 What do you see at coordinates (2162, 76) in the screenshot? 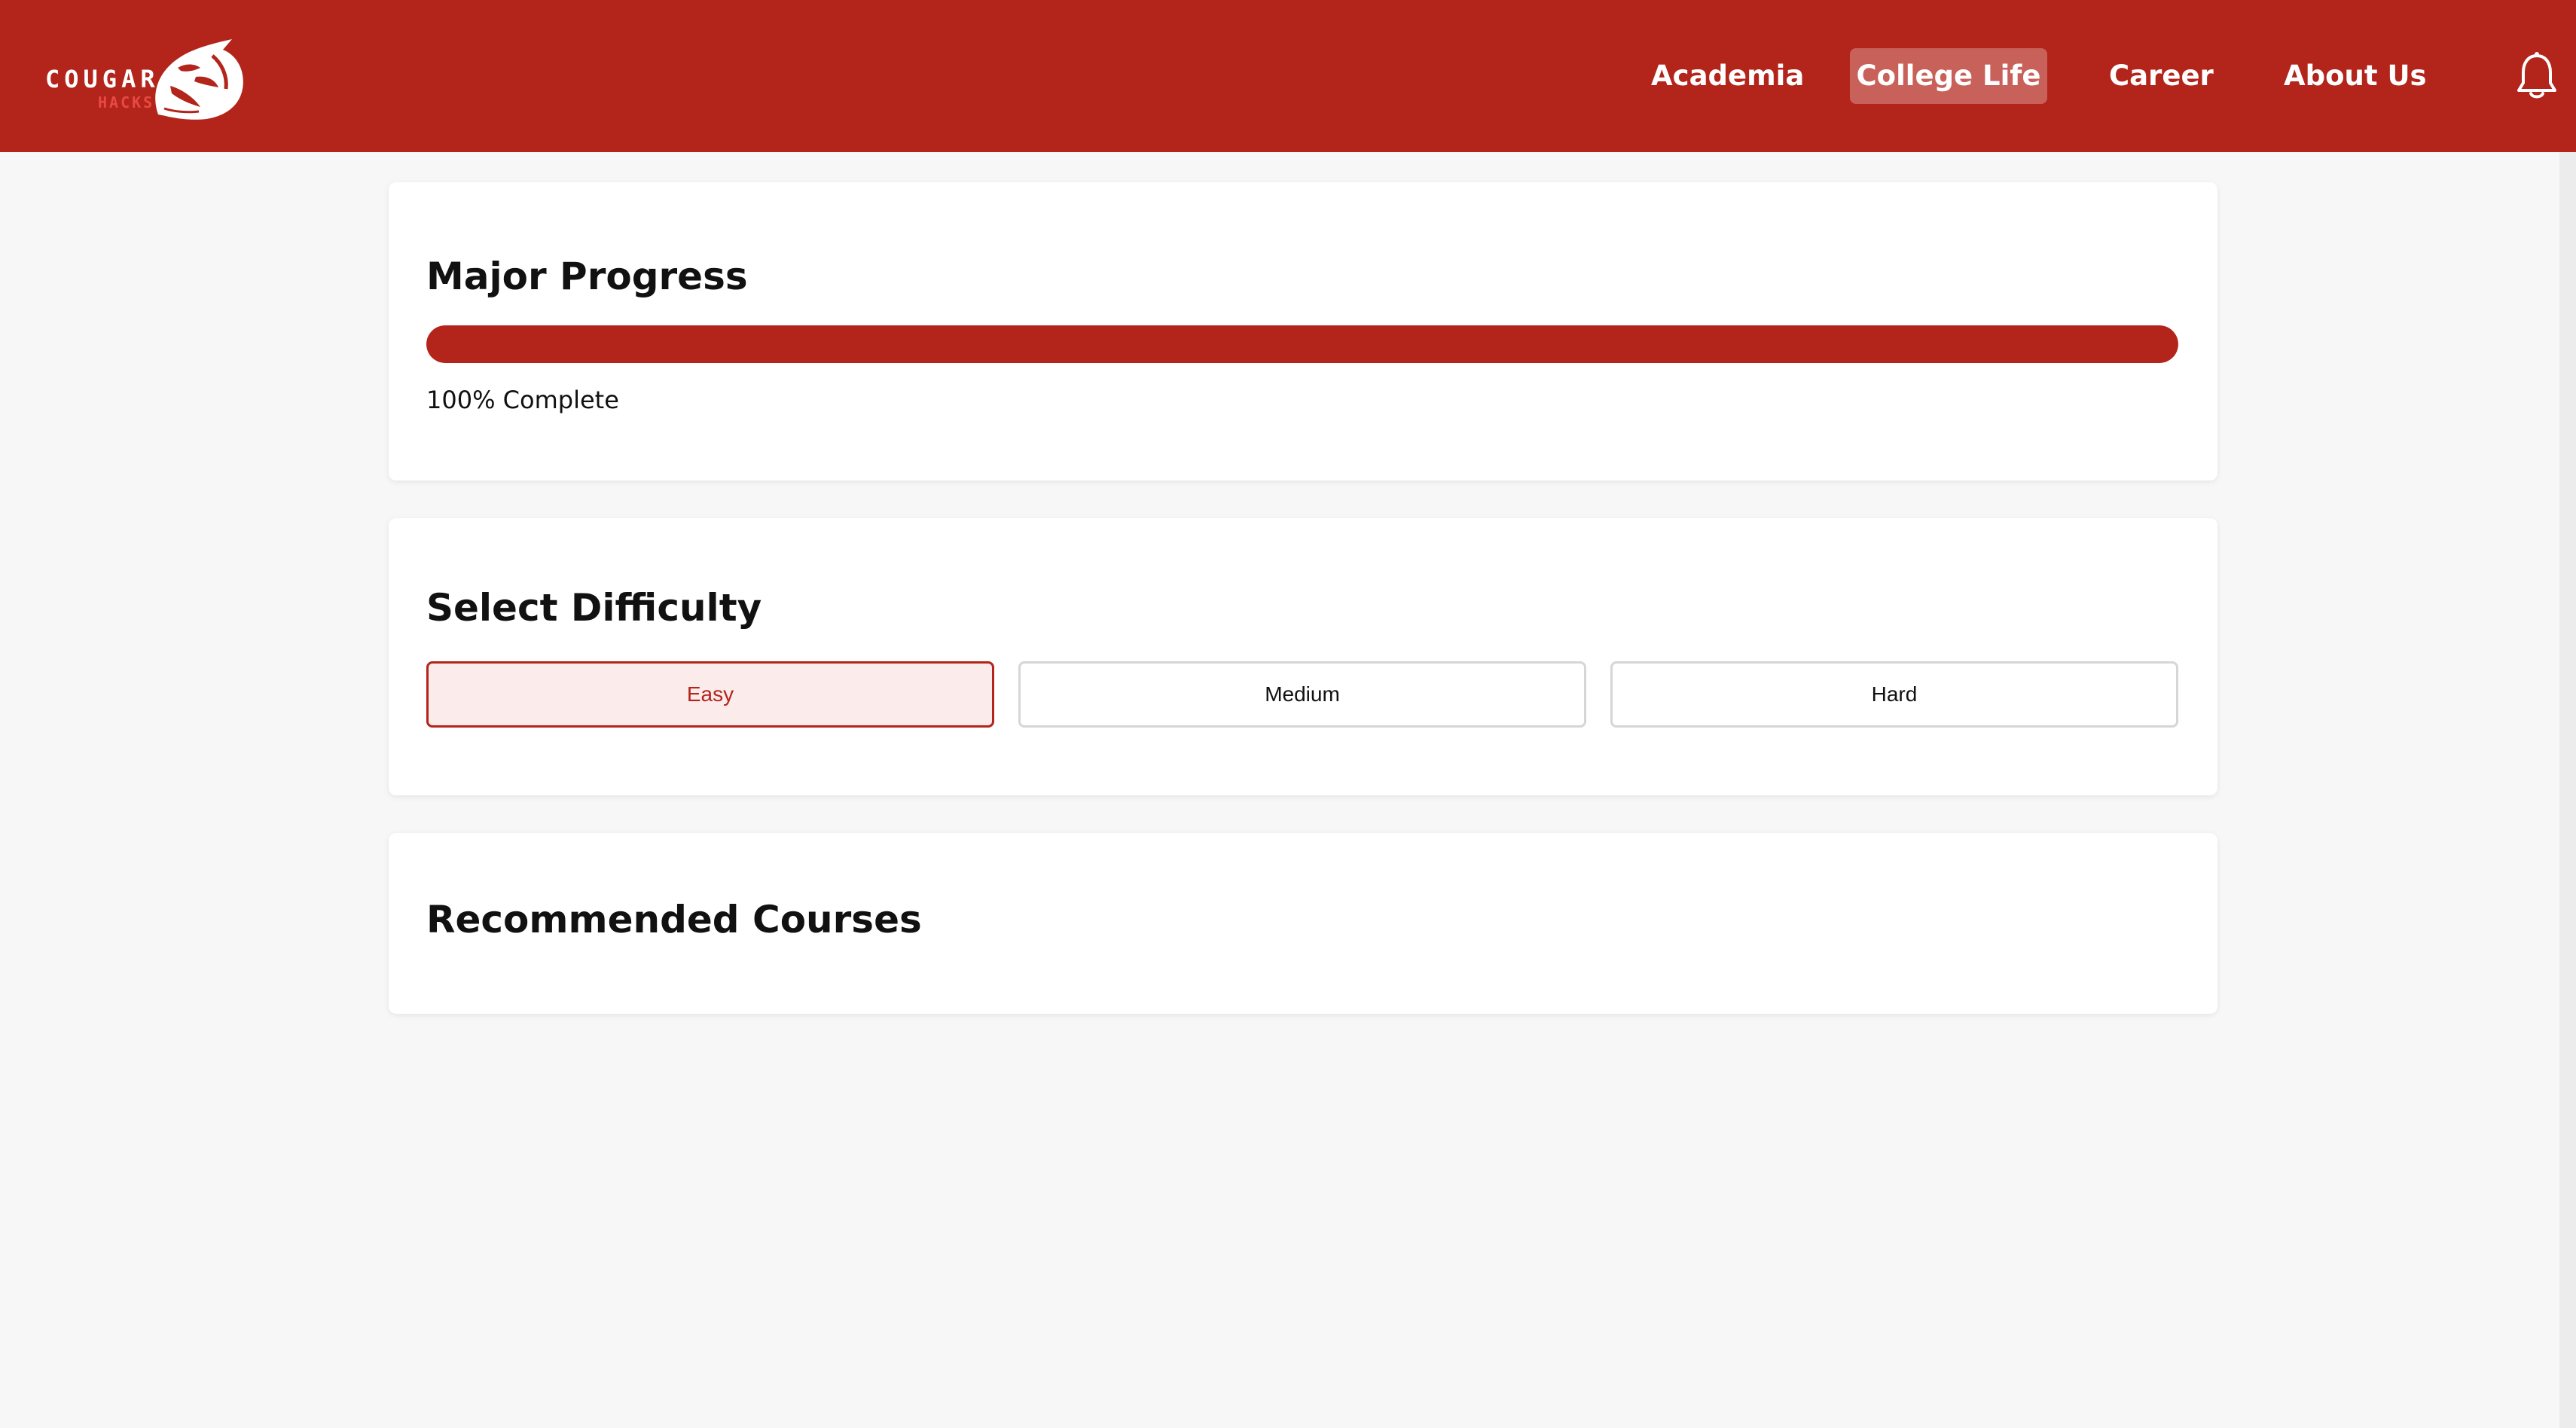
I see `nav-career: Career` at bounding box center [2162, 76].